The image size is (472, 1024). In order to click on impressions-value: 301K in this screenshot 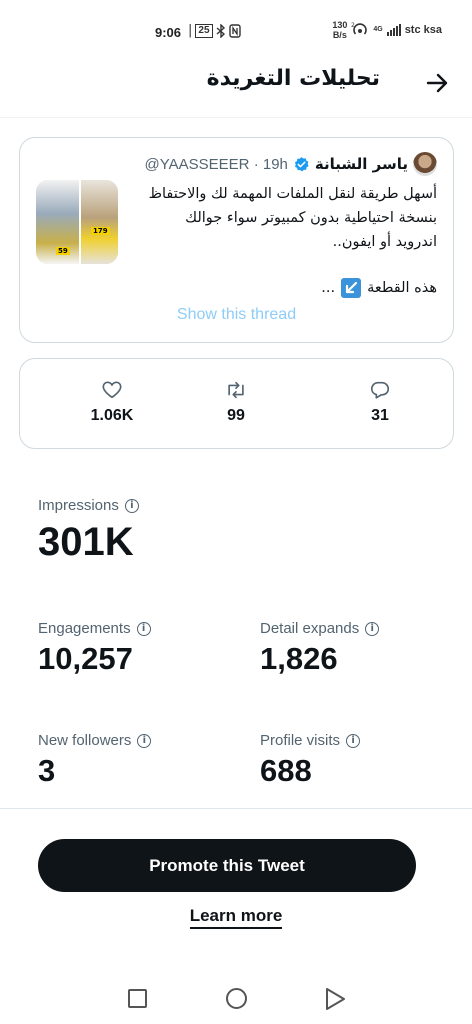, I will do `click(86, 542)`.